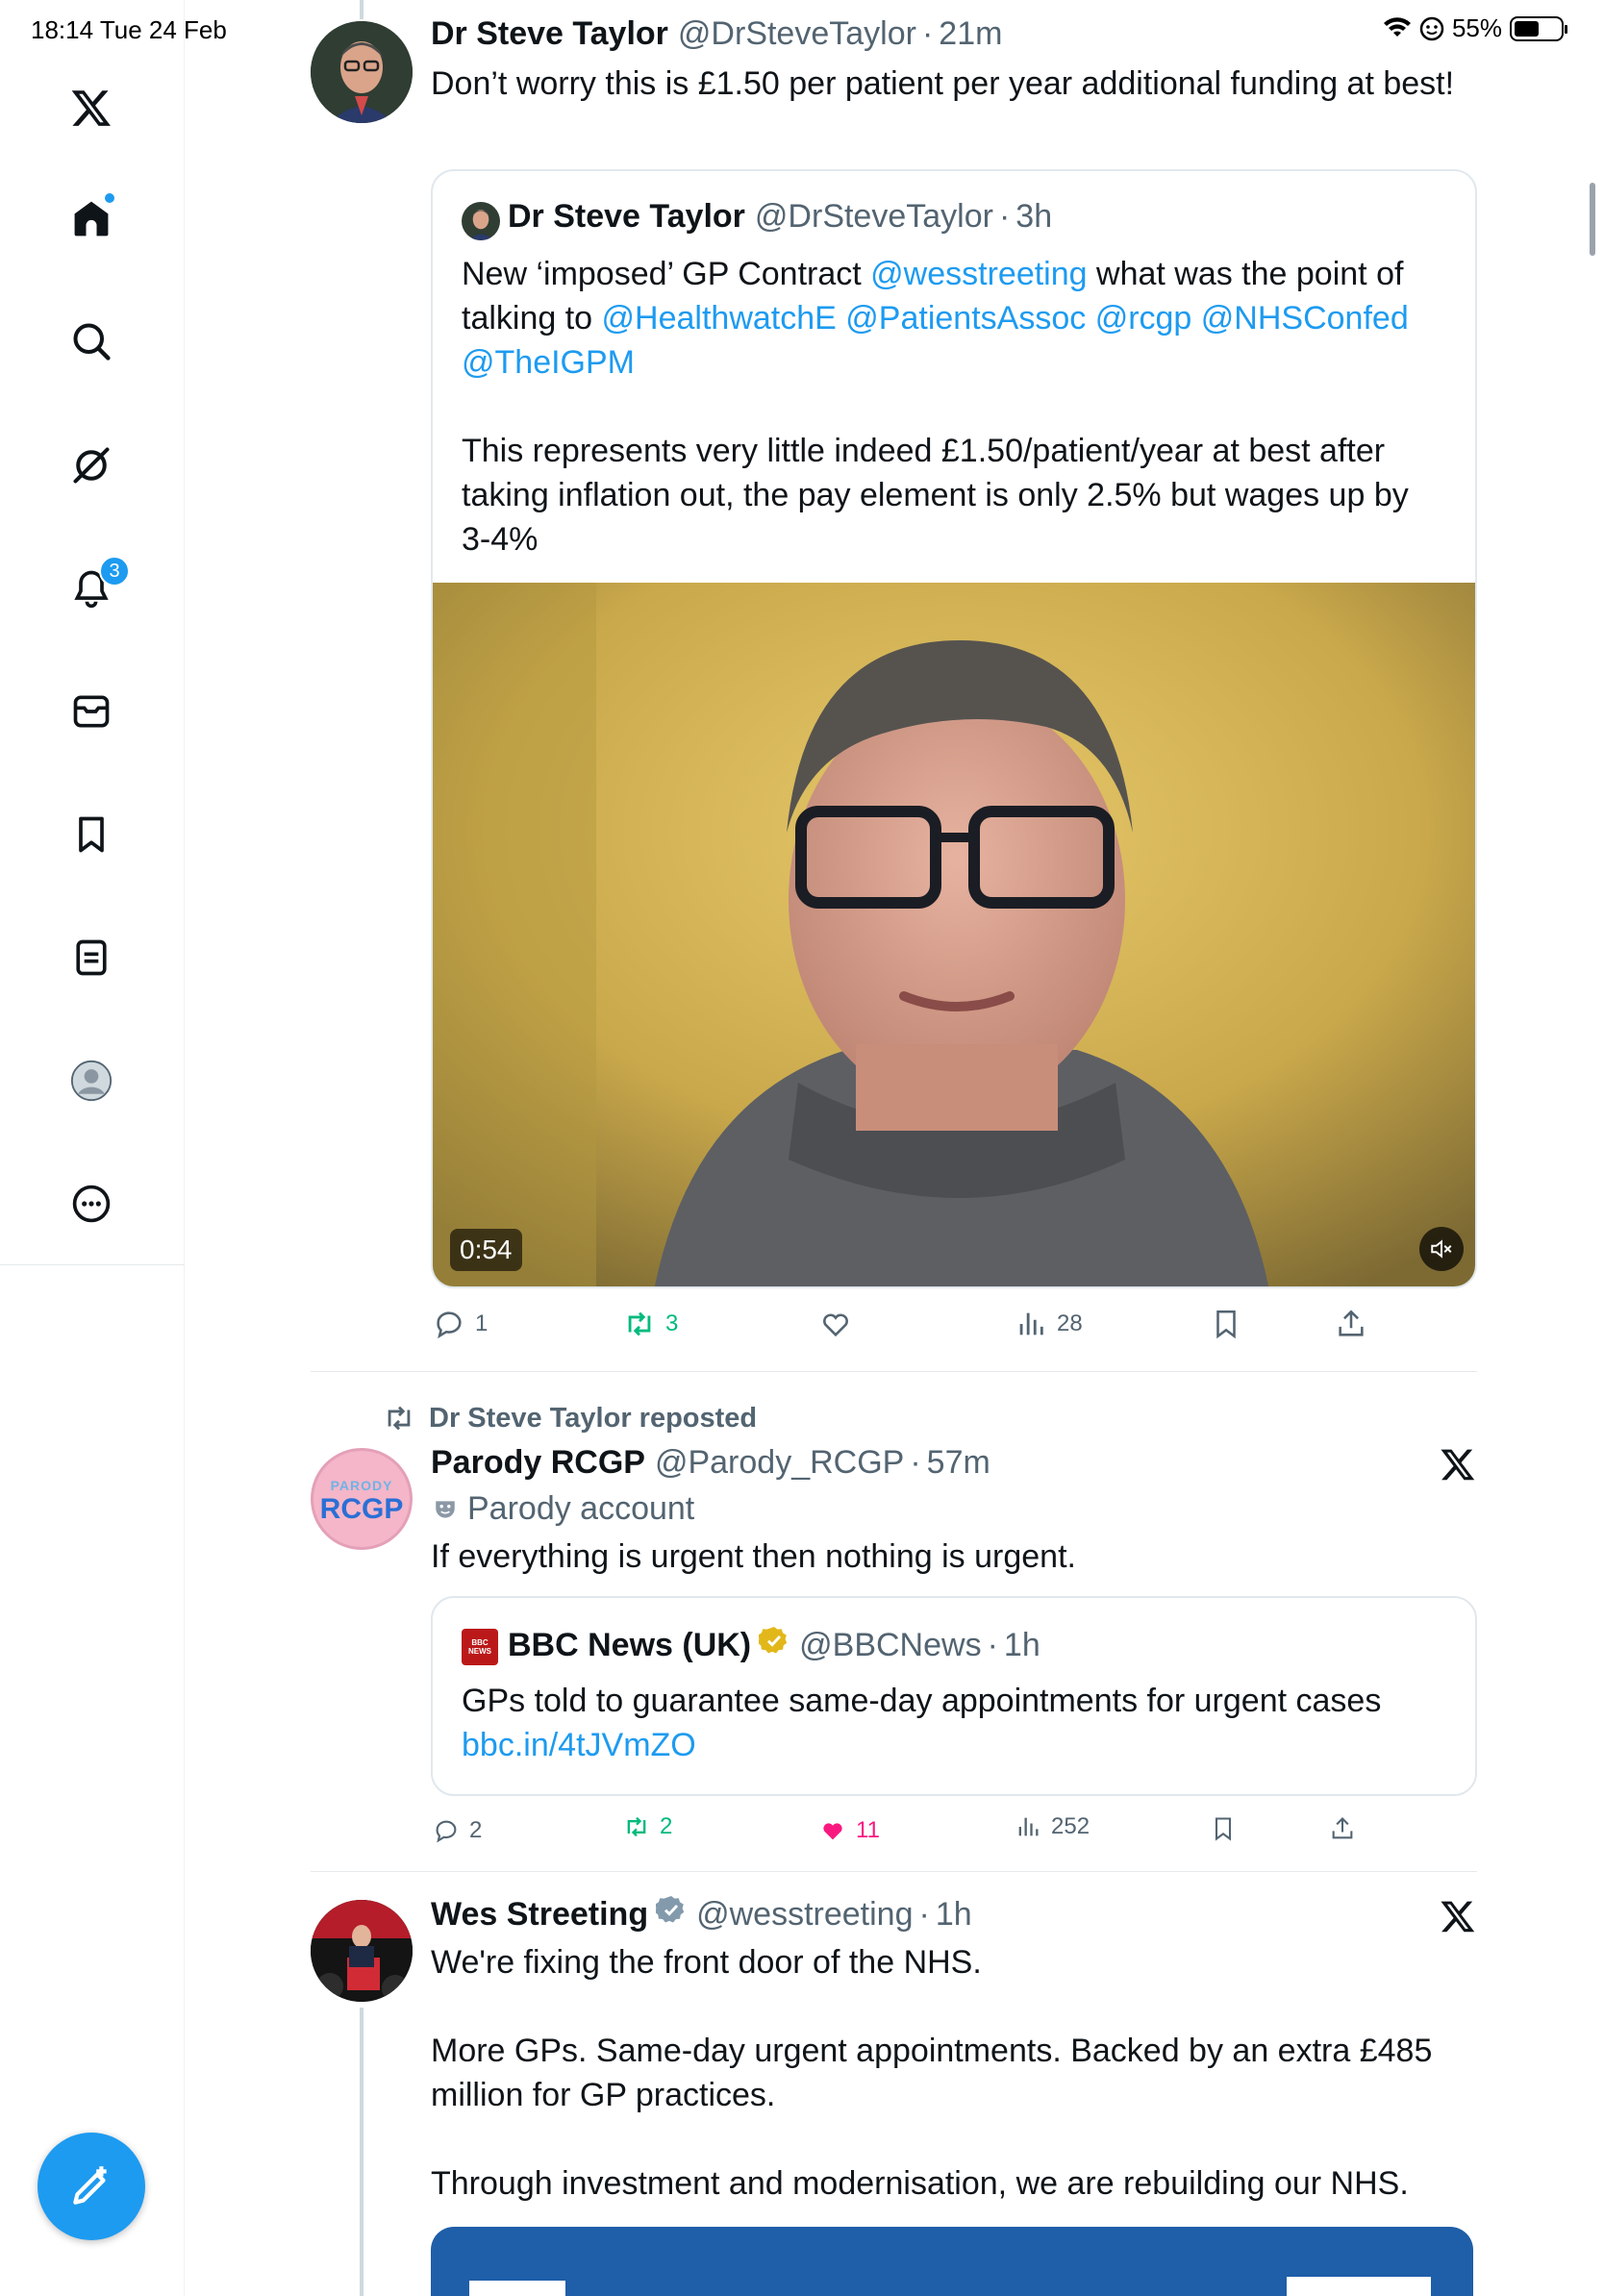 This screenshot has width=1604, height=2296. Describe the element at coordinates (958, 1463) in the screenshot. I see `tweet-time: 57m` at that location.